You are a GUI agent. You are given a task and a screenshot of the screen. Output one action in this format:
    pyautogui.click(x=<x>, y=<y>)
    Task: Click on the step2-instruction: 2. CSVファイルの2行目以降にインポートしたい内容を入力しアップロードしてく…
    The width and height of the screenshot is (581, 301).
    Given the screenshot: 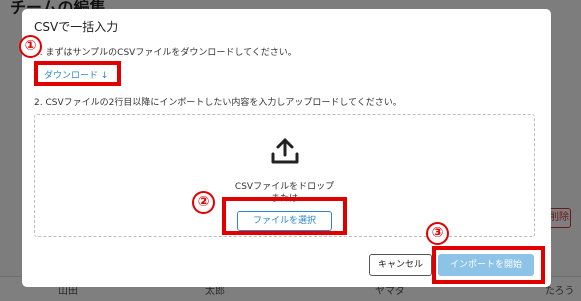 What is the action you would take?
    pyautogui.click(x=218, y=103)
    